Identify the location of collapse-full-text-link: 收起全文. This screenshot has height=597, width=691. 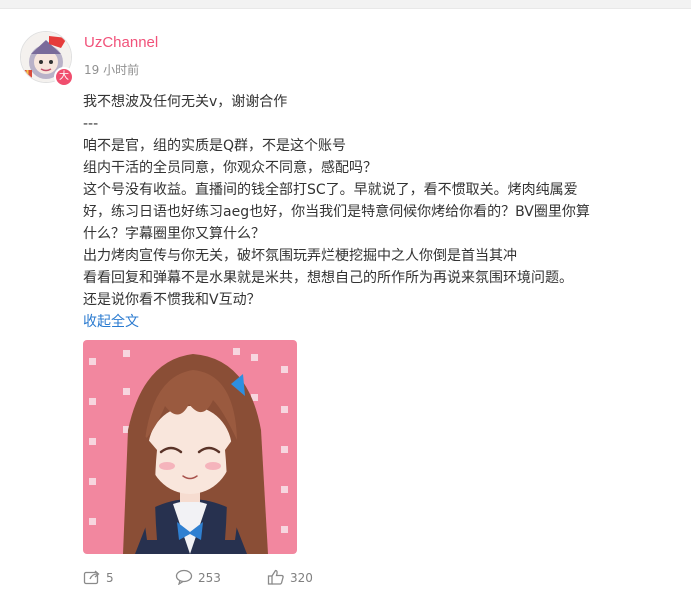
(111, 322).